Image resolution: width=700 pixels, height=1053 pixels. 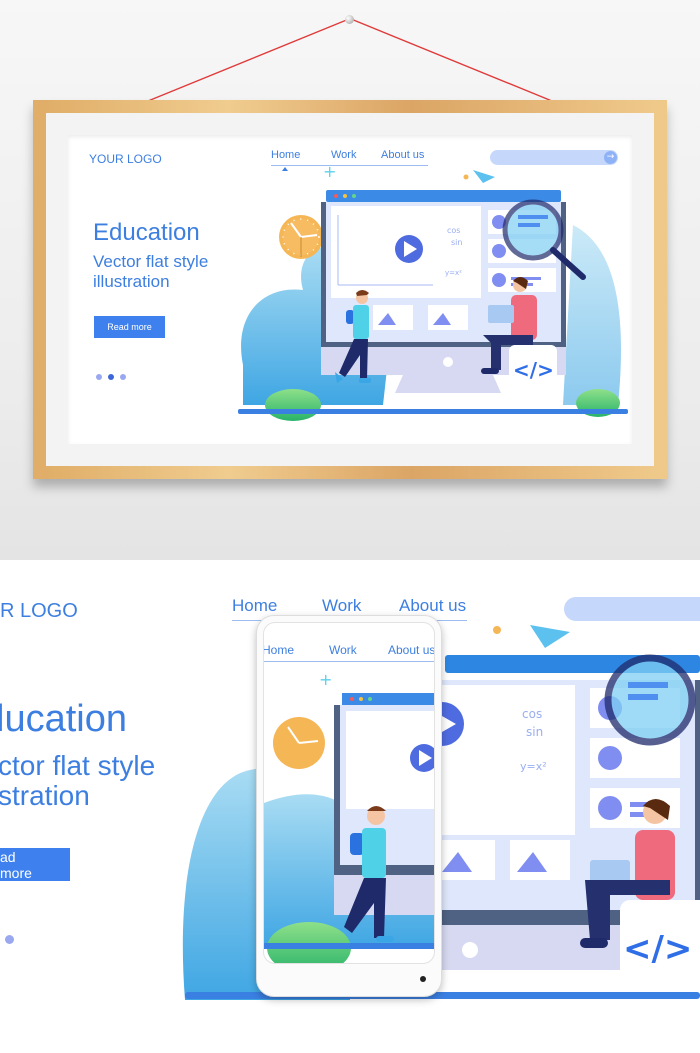 I want to click on education-illustration: + cos sin y=x² </>, so click(x=433, y=293).